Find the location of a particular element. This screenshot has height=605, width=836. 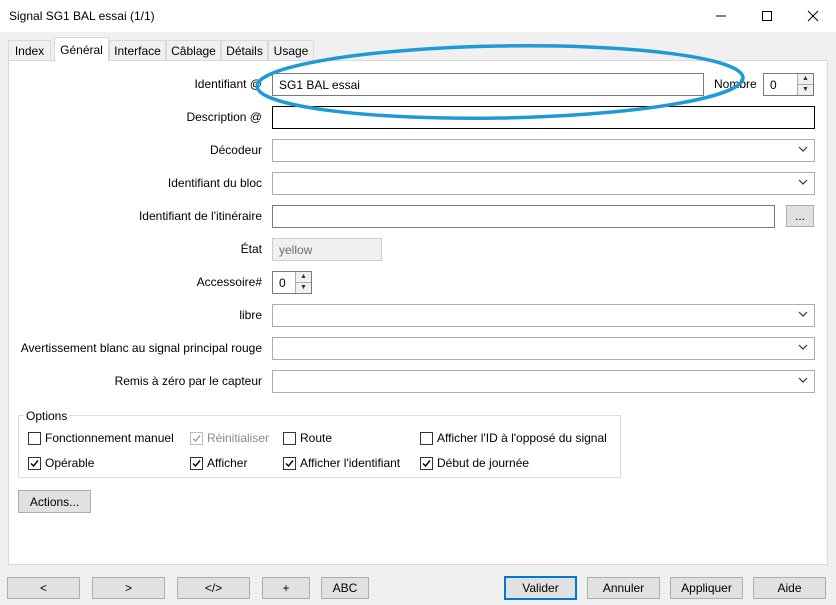

nombre-value: 0 is located at coordinates (773, 84).